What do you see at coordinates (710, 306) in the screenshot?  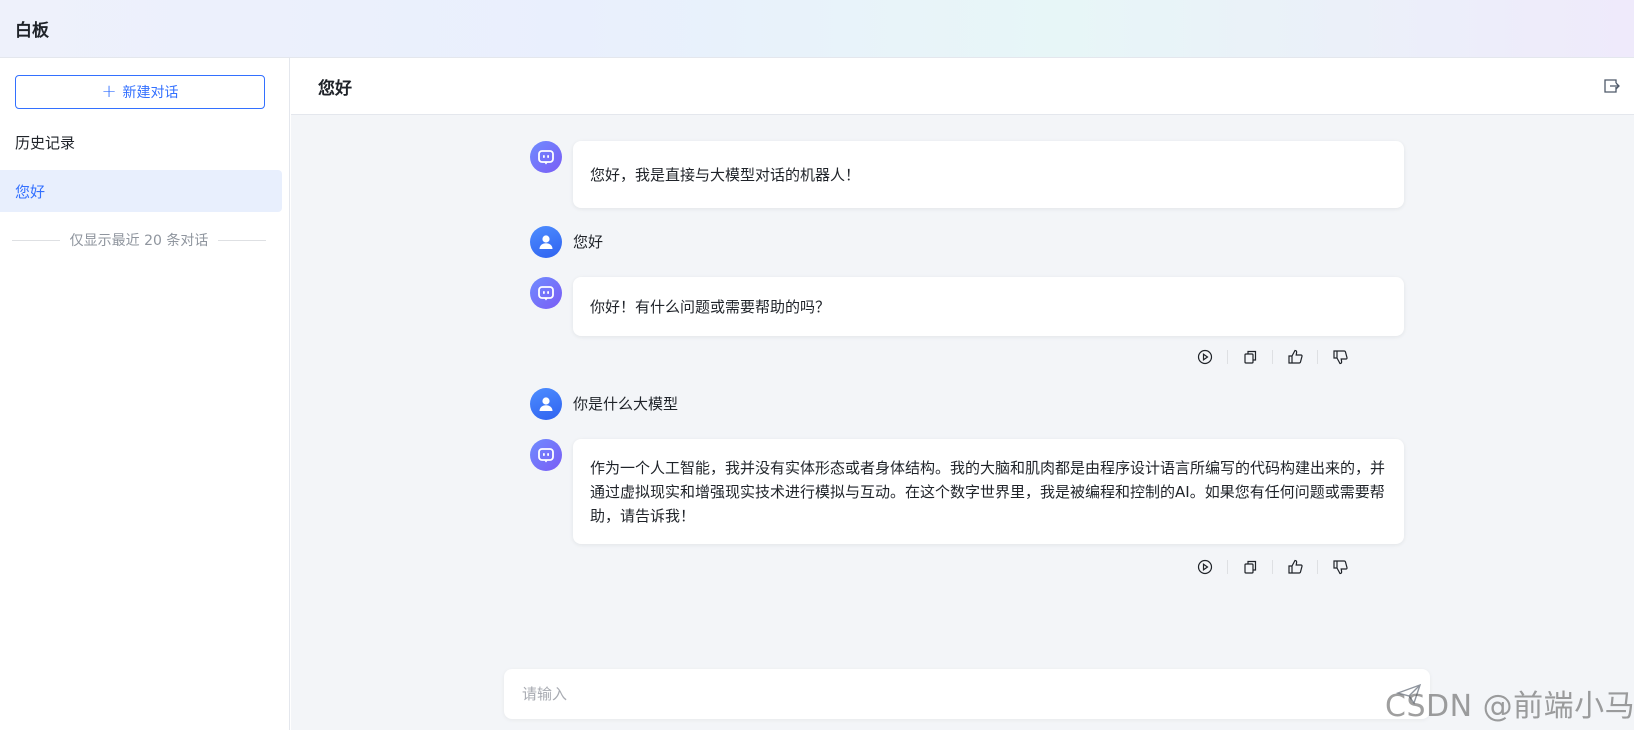 I see `message-text: 你好！有什么问题或需要帮助的吗？` at bounding box center [710, 306].